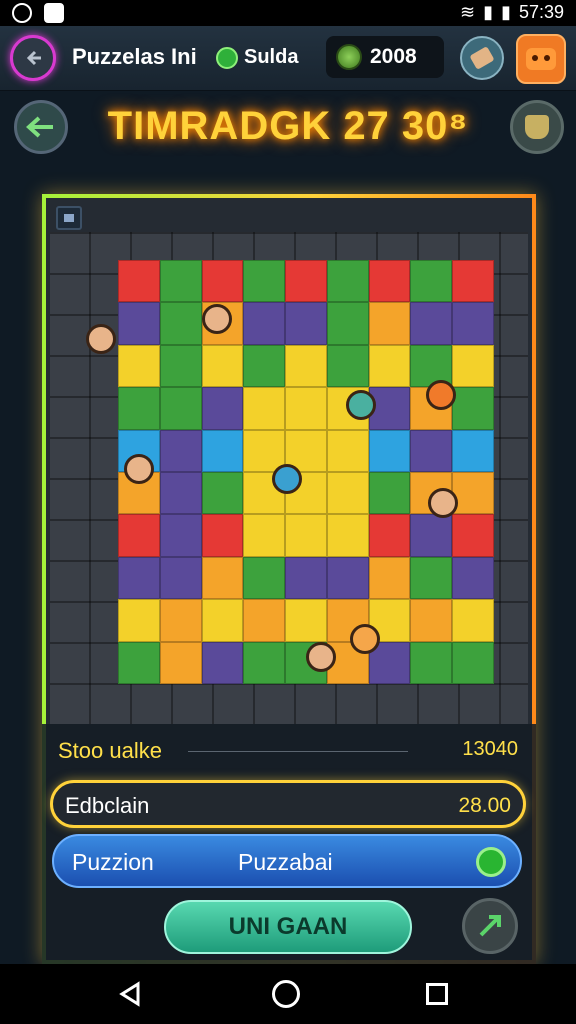 This screenshot has width=576, height=1024. I want to click on confirm-icon, so click(491, 862).